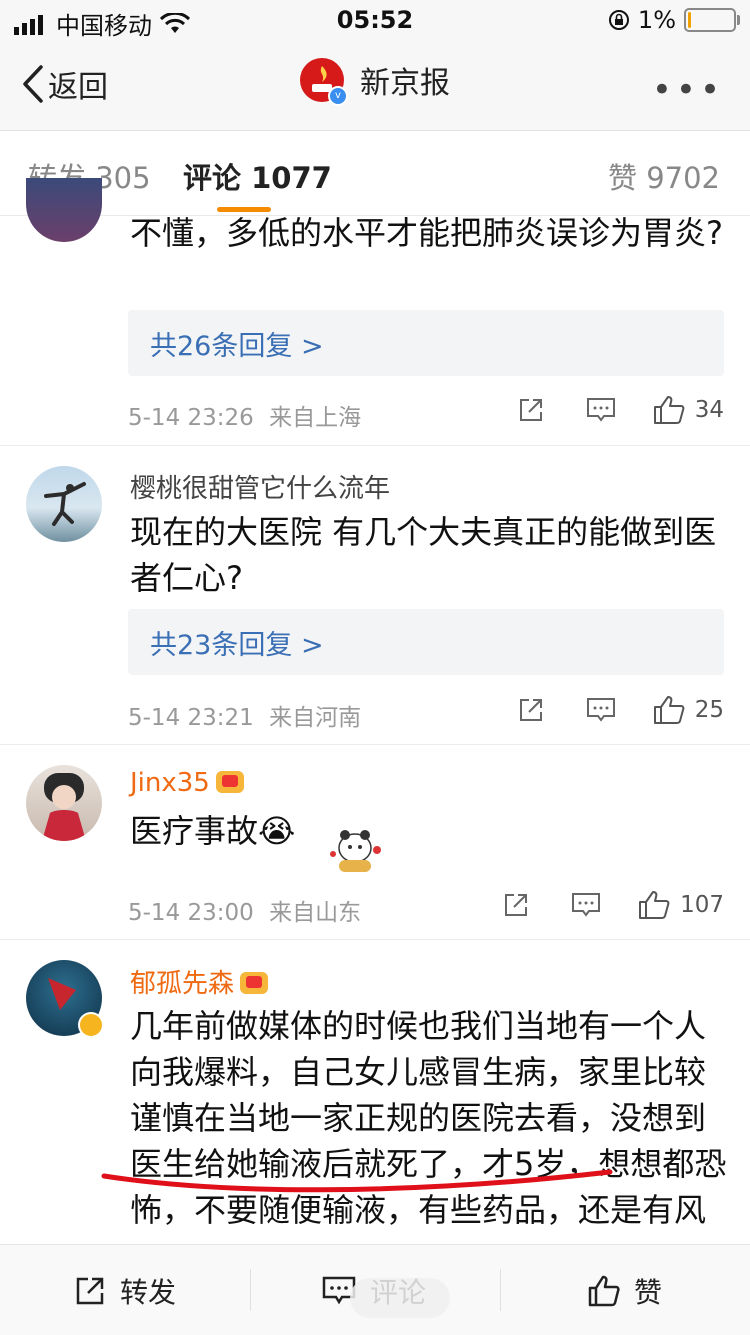  What do you see at coordinates (260, 486) in the screenshot?
I see `username: 樱桃很甜管它什么流年` at bounding box center [260, 486].